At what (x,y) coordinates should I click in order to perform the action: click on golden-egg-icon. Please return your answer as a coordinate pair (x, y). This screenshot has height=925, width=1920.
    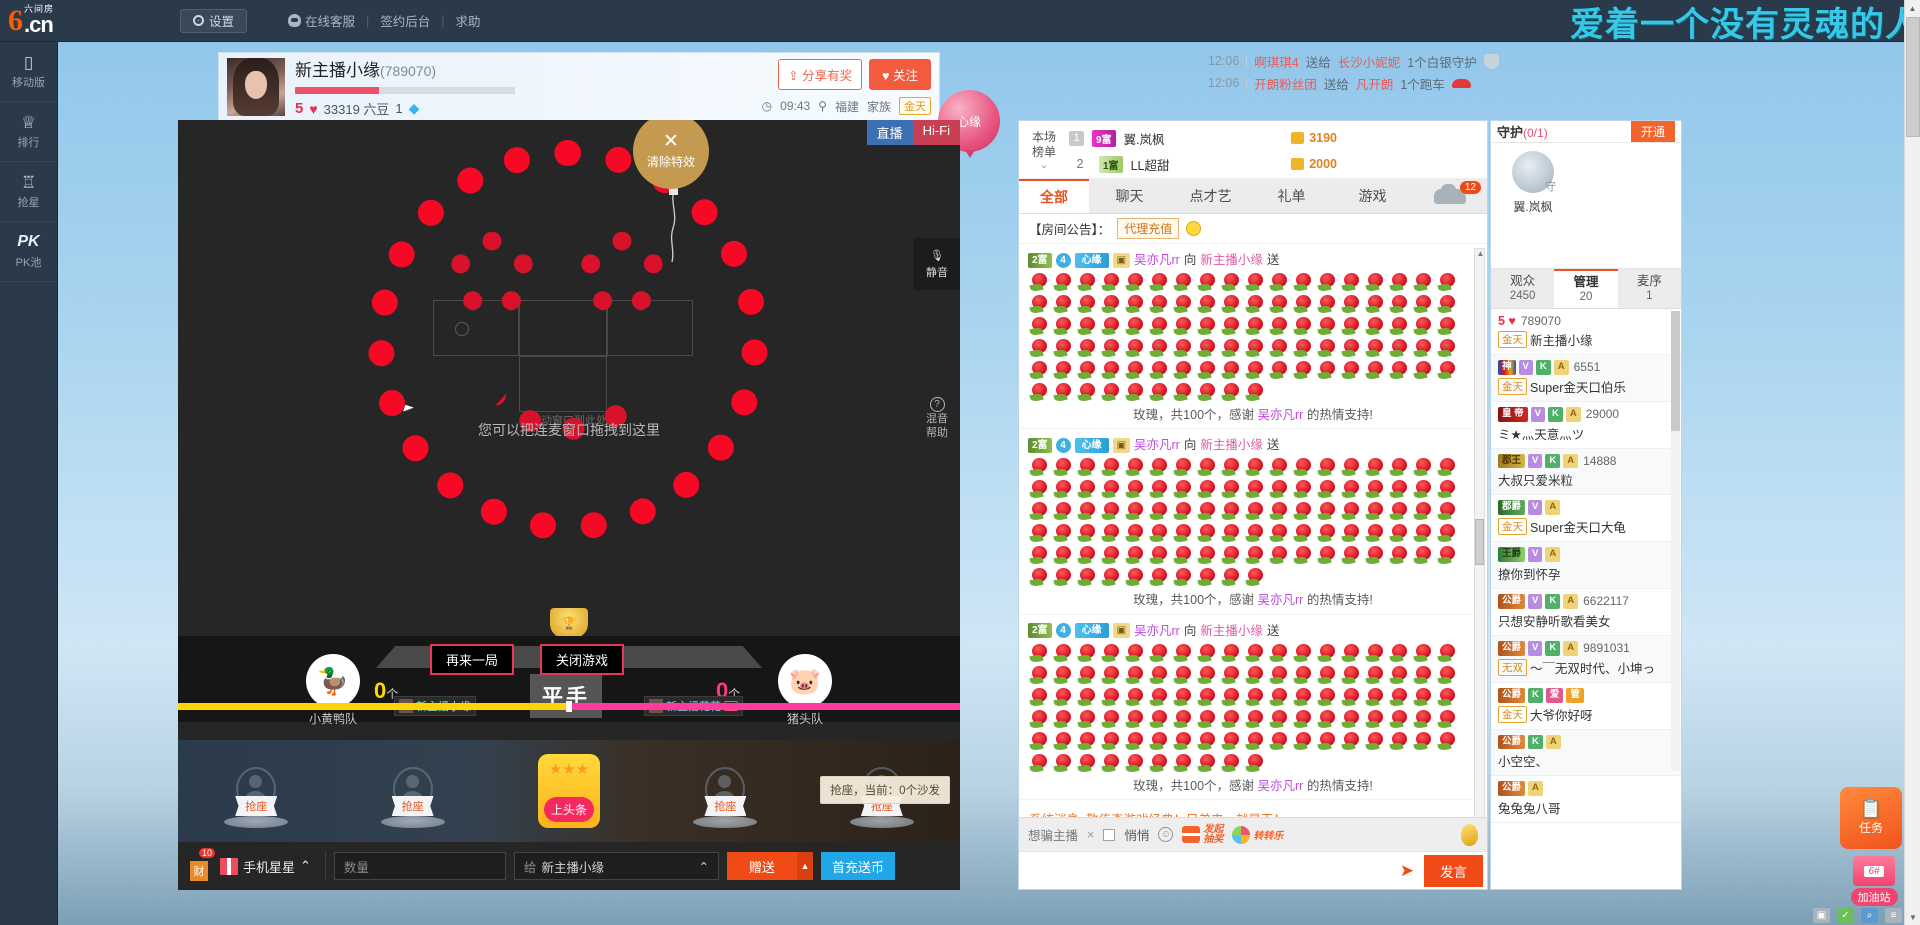
    Looking at the image, I should click on (1469, 834).